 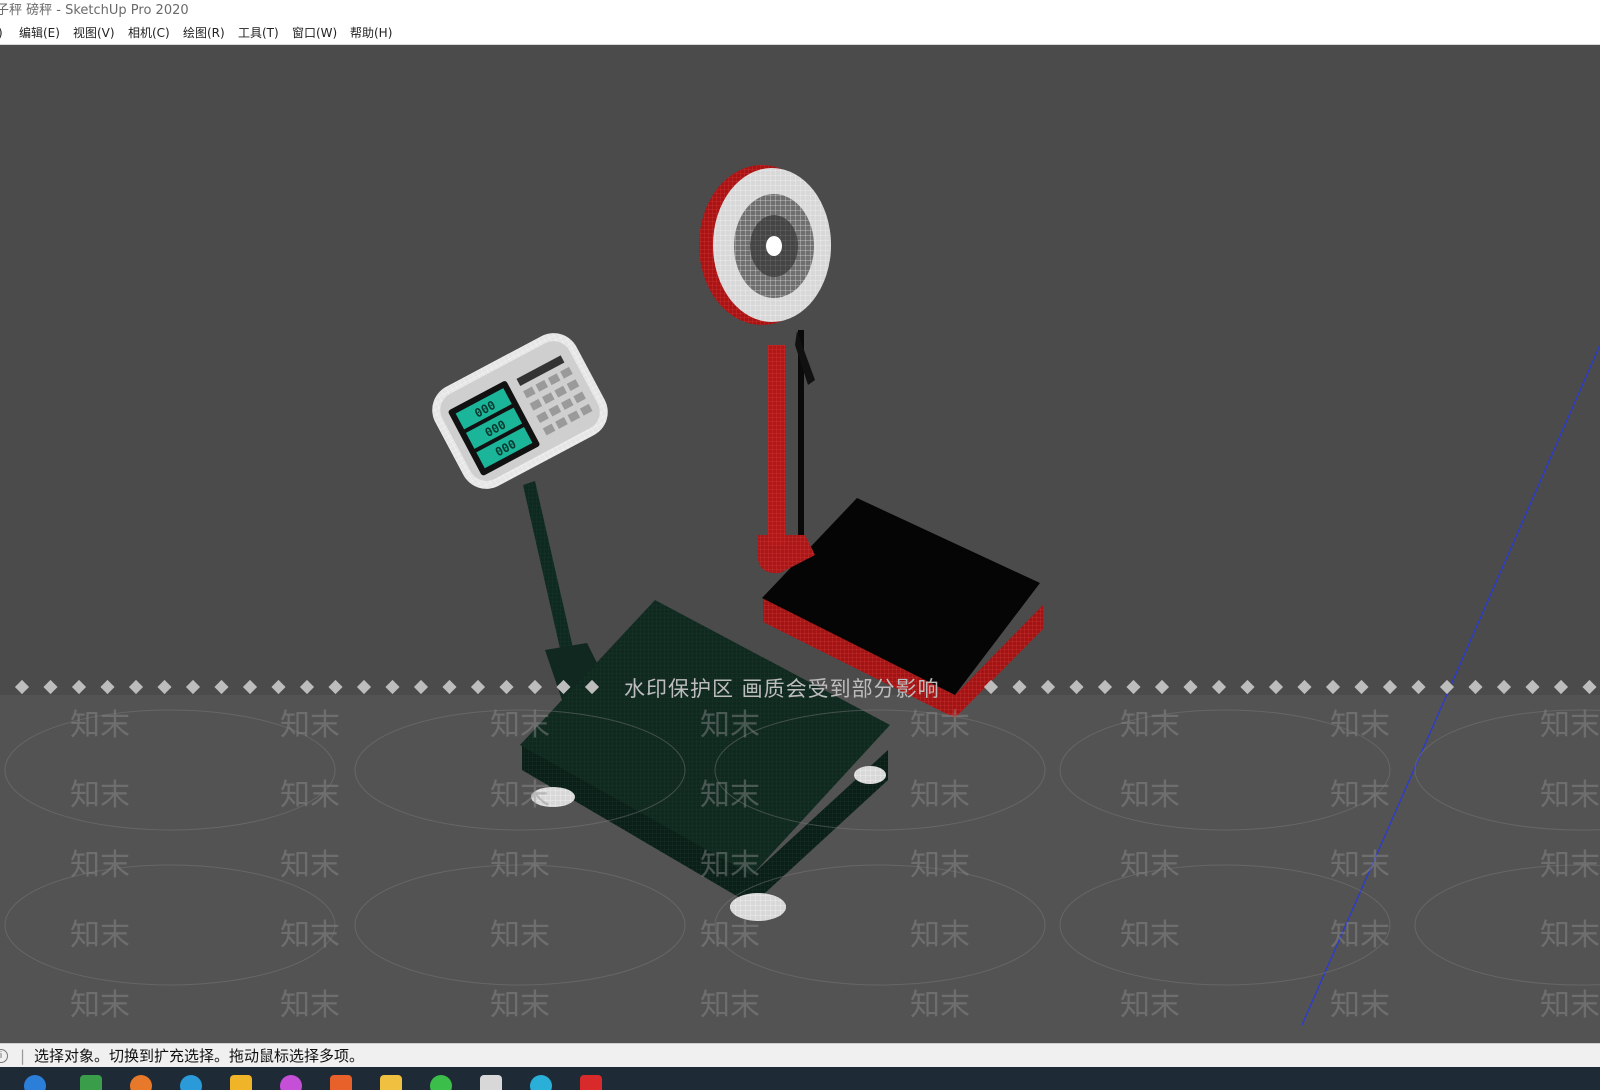 I want to click on blue-app-icon, so click(x=191, y=1082).